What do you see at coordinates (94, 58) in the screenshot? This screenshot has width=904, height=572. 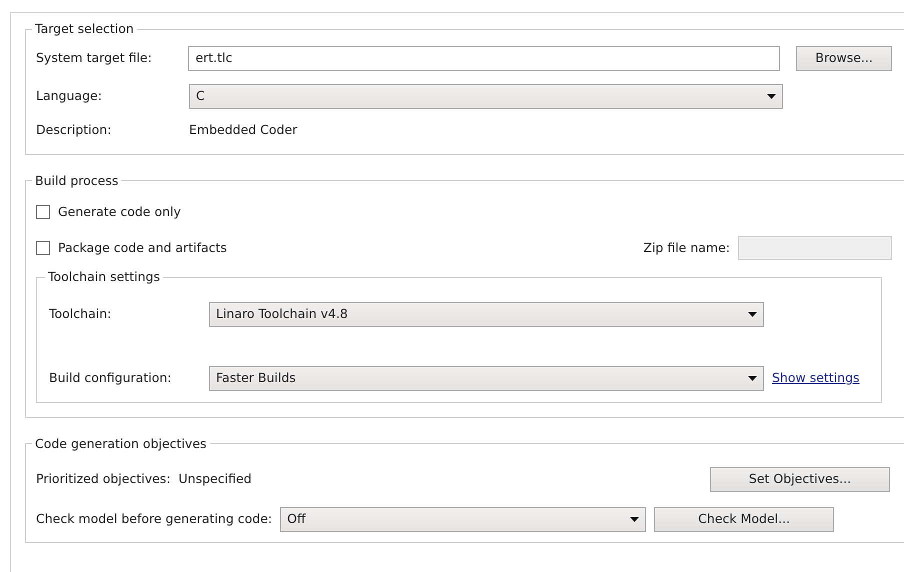 I see `field-label: System target file:` at bounding box center [94, 58].